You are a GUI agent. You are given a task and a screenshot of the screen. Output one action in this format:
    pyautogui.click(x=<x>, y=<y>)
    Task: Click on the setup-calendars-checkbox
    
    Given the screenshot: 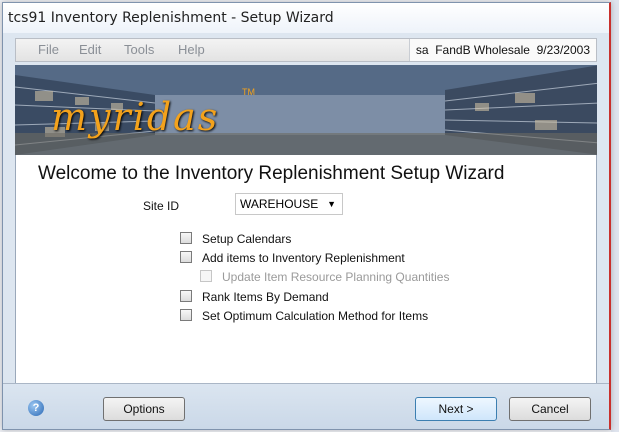 What is the action you would take?
    pyautogui.click(x=186, y=238)
    